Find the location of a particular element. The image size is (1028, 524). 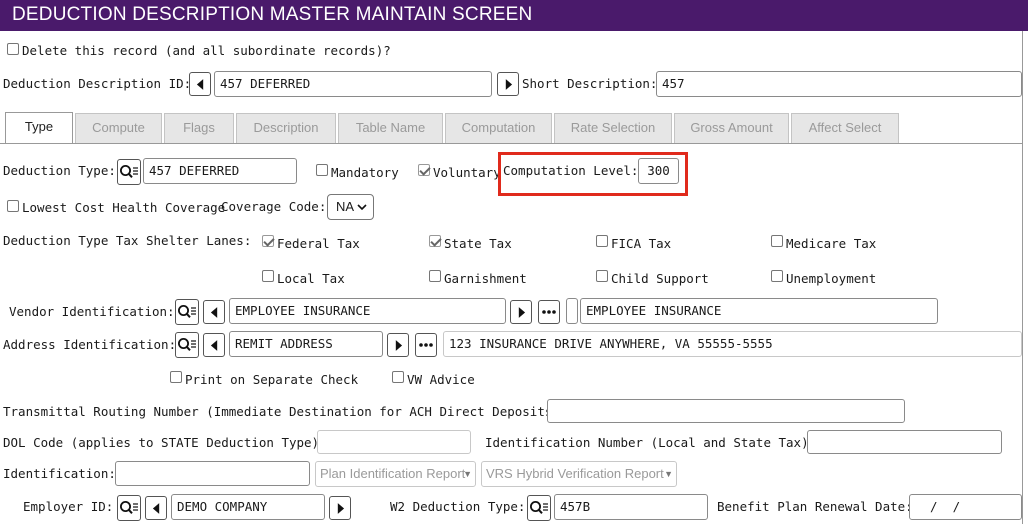

tab-type: Type is located at coordinates (39, 128).